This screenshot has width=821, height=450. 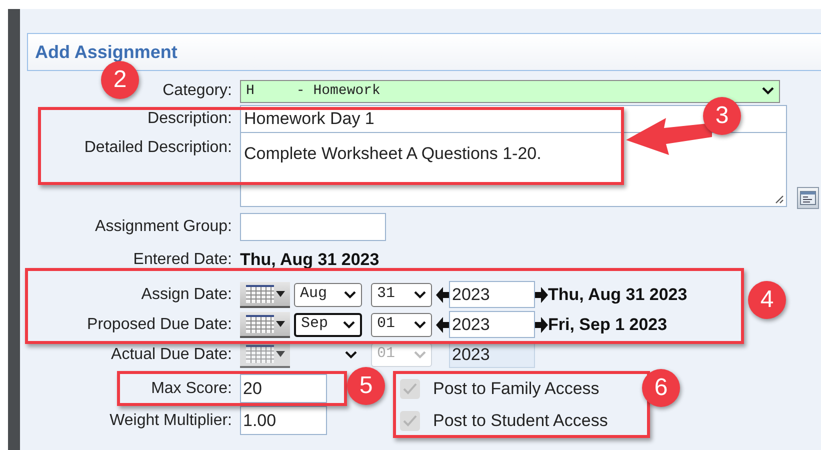 I want to click on weight-multiplier-field: 1.00, so click(x=283, y=420).